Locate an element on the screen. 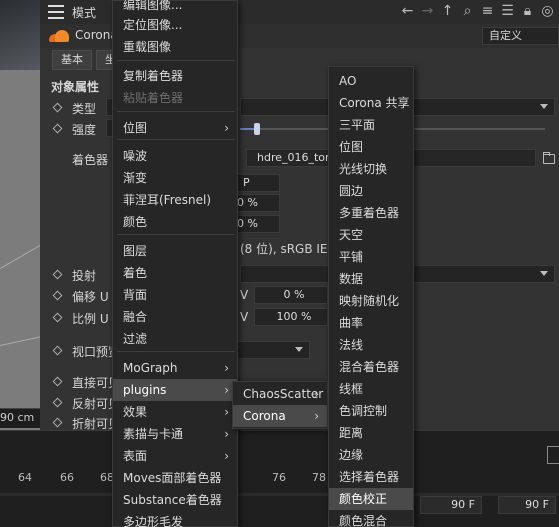 Image resolution: width=559 pixels, height=527 pixels. prop-label: 比例 U is located at coordinates (90, 319).